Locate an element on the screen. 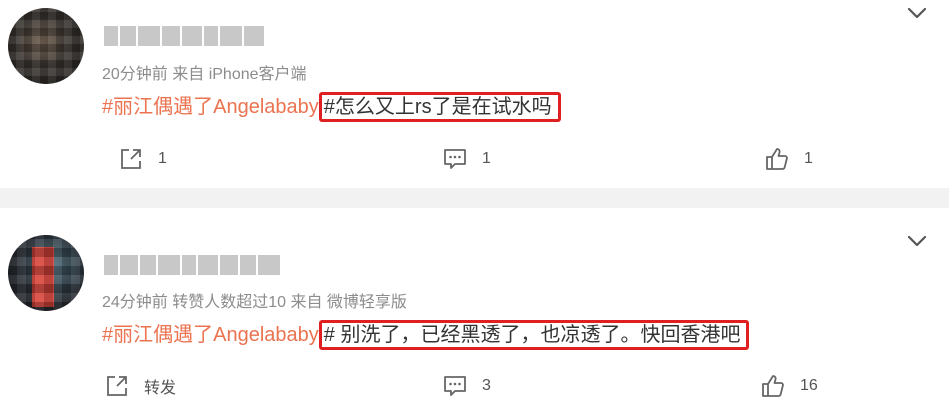 The image size is (949, 412). highlighted-text: #怎么又上rs了是在试水吗 is located at coordinates (439, 107).